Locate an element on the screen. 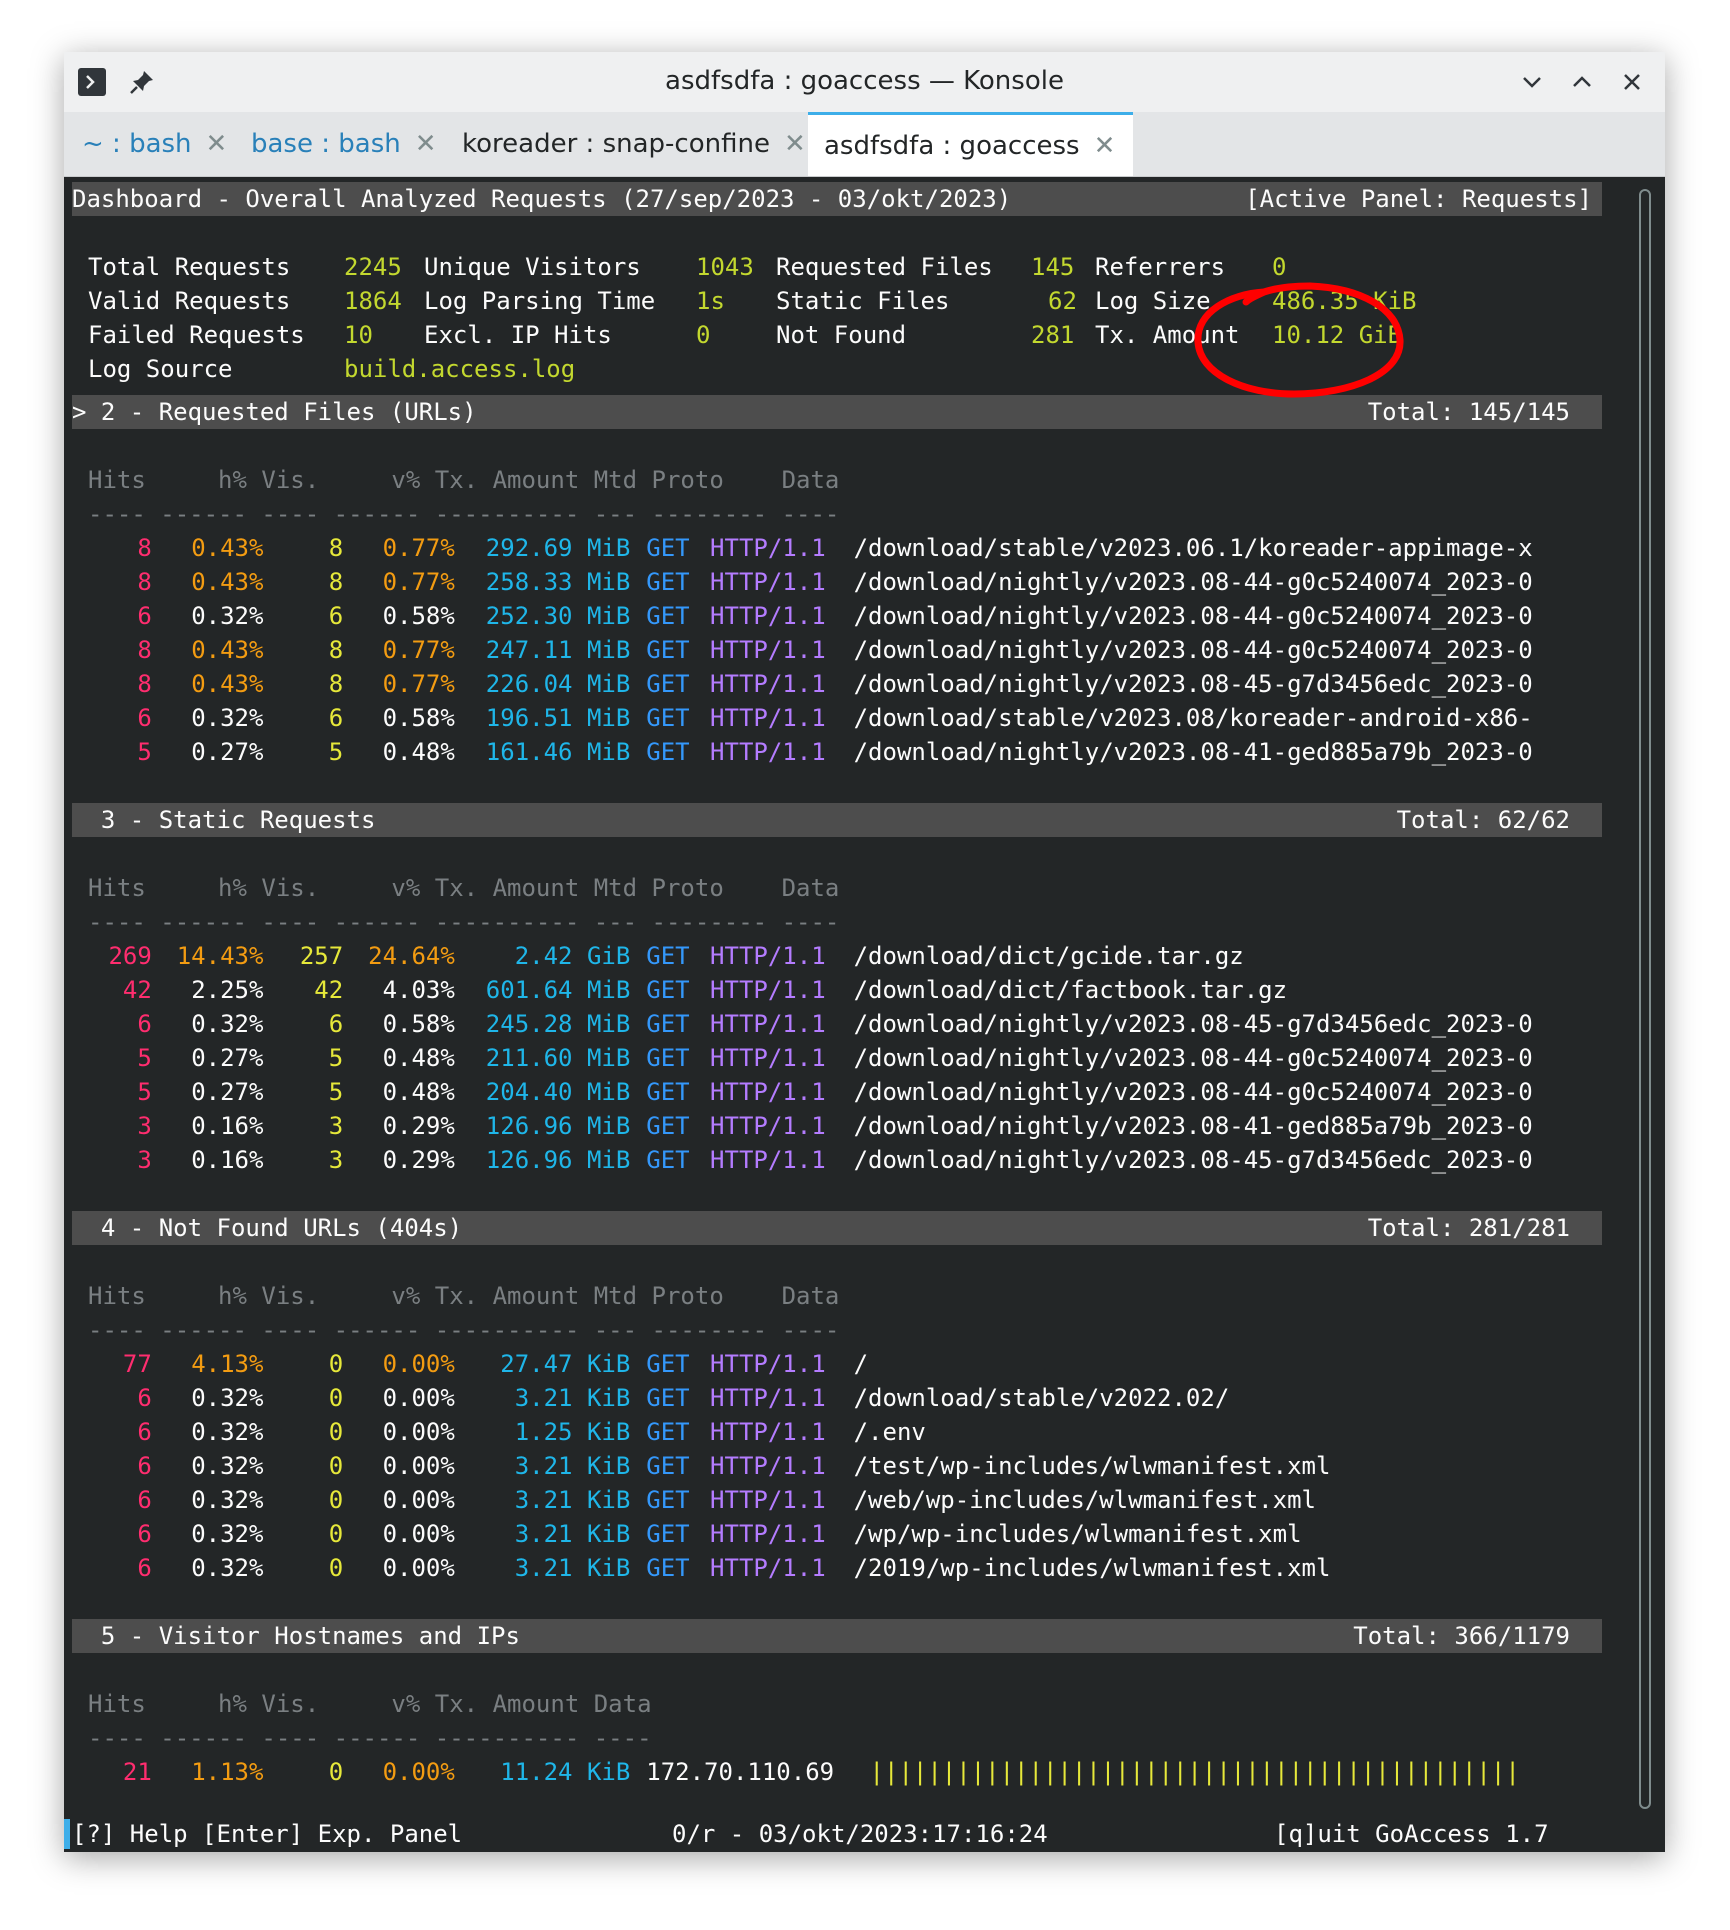  status-help: [?] Help [Enter] Exp. Panel is located at coordinates (267, 1834).